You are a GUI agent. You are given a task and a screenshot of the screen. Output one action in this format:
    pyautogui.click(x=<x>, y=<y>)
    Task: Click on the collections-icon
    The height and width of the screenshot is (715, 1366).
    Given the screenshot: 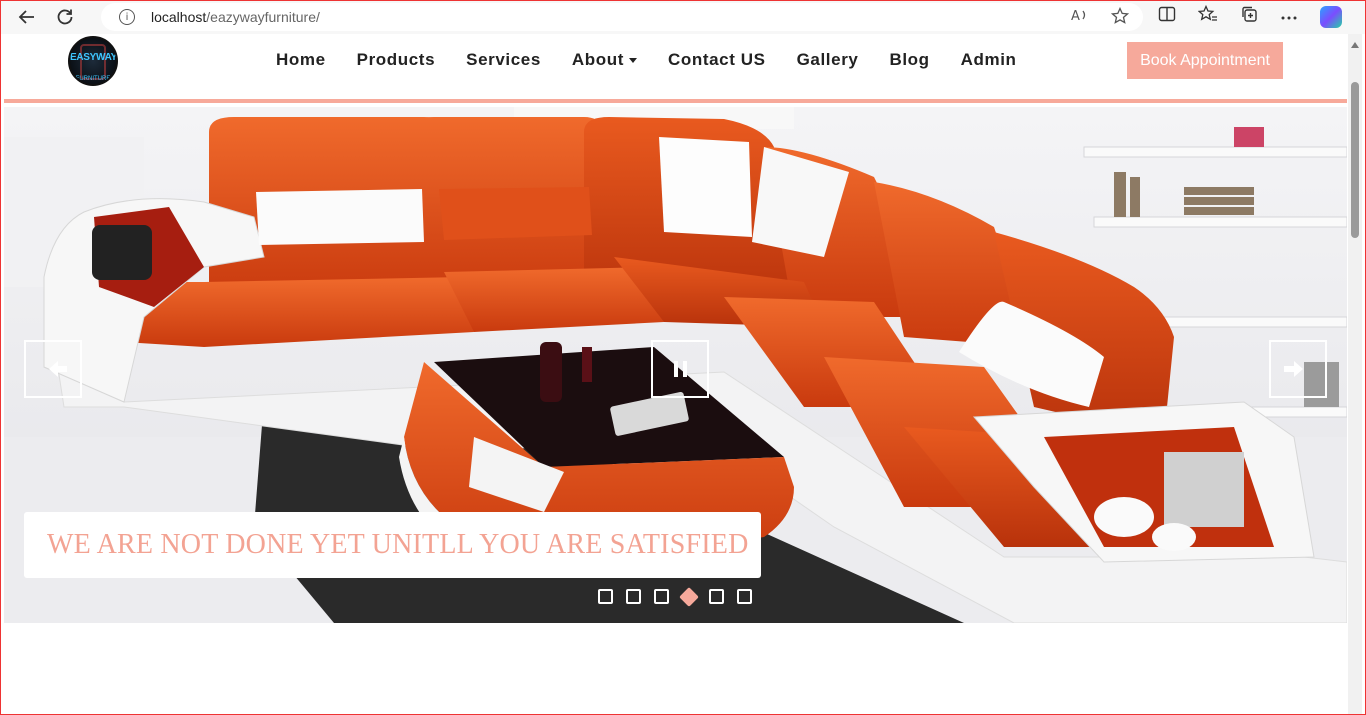 What is the action you would take?
    pyautogui.click(x=1249, y=16)
    